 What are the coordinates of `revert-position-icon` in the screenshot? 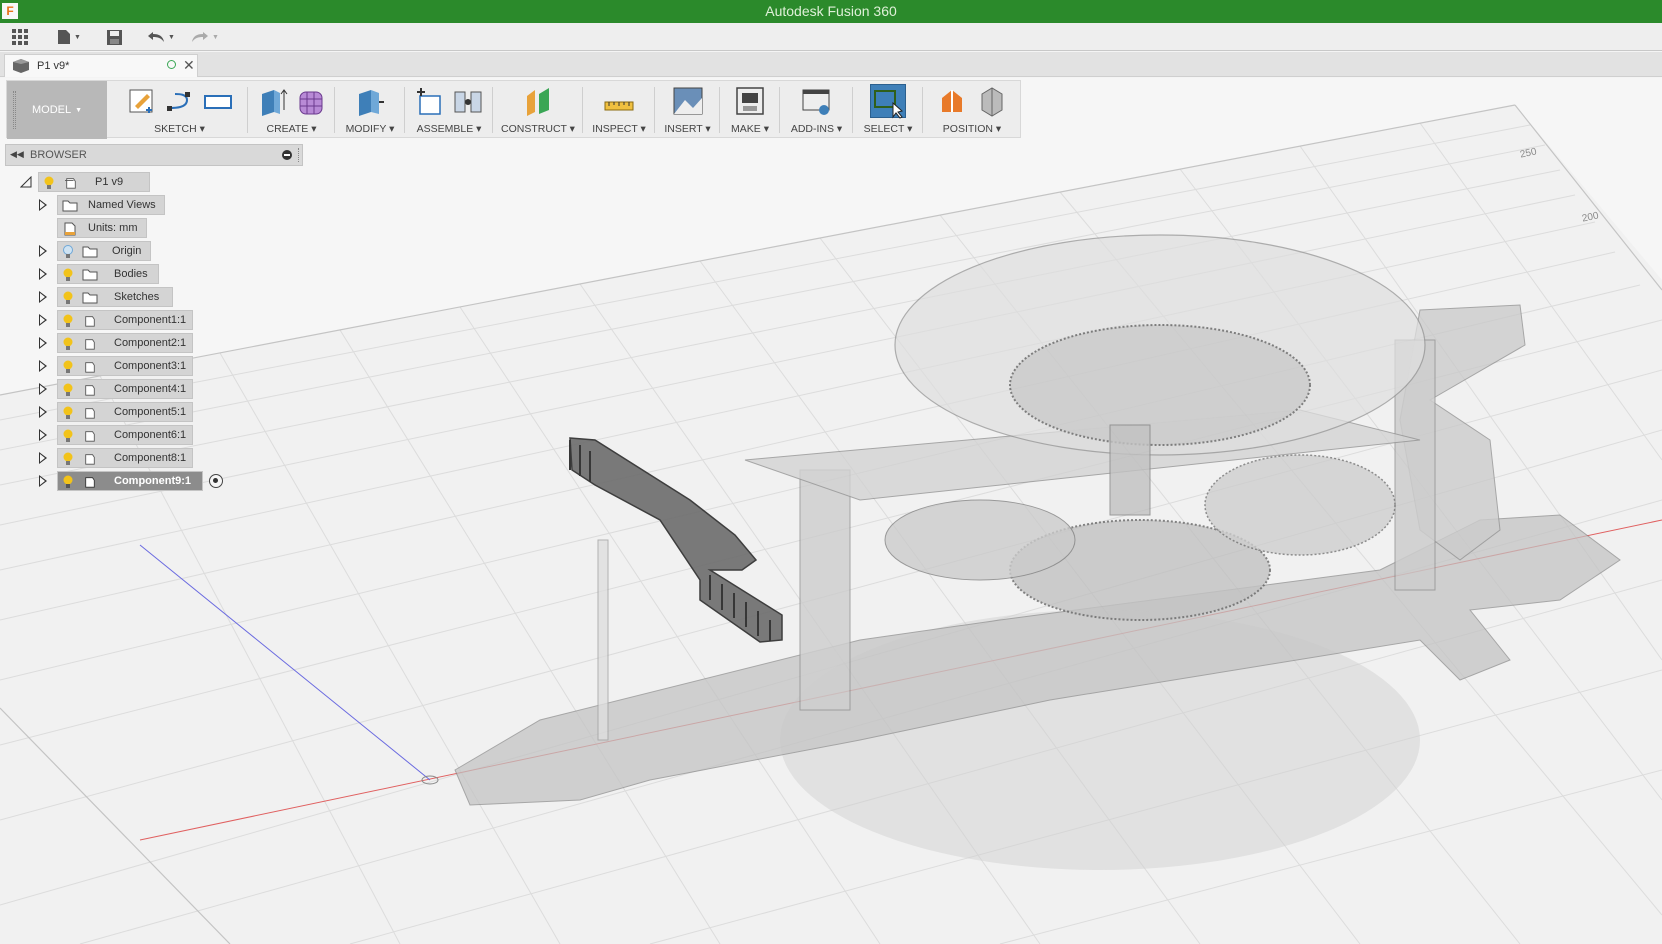 It's located at (991, 101).